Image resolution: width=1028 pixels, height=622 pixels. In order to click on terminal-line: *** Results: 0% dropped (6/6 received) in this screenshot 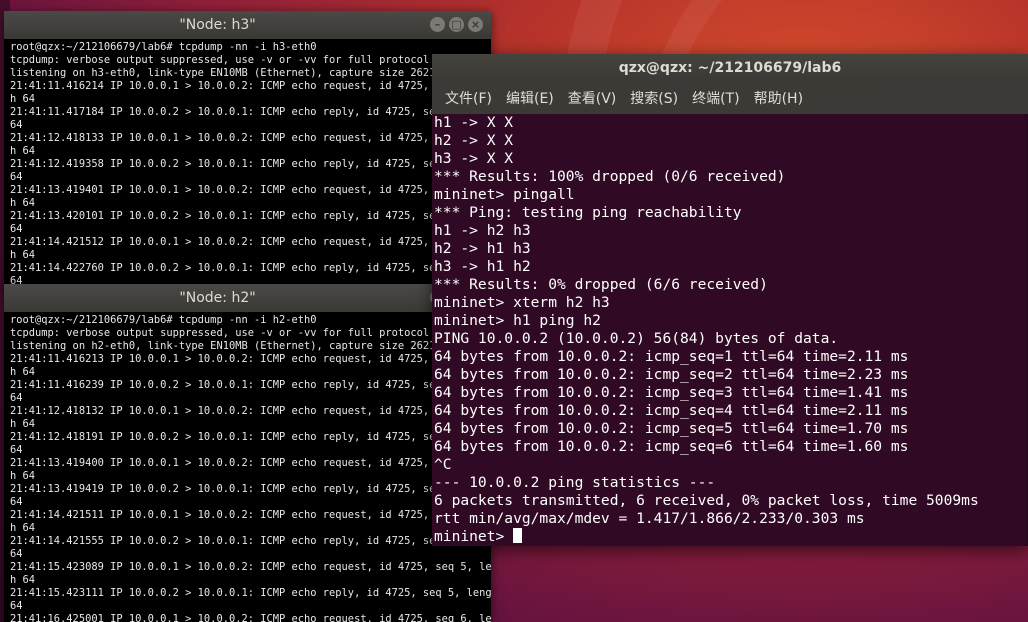, I will do `click(601, 284)`.